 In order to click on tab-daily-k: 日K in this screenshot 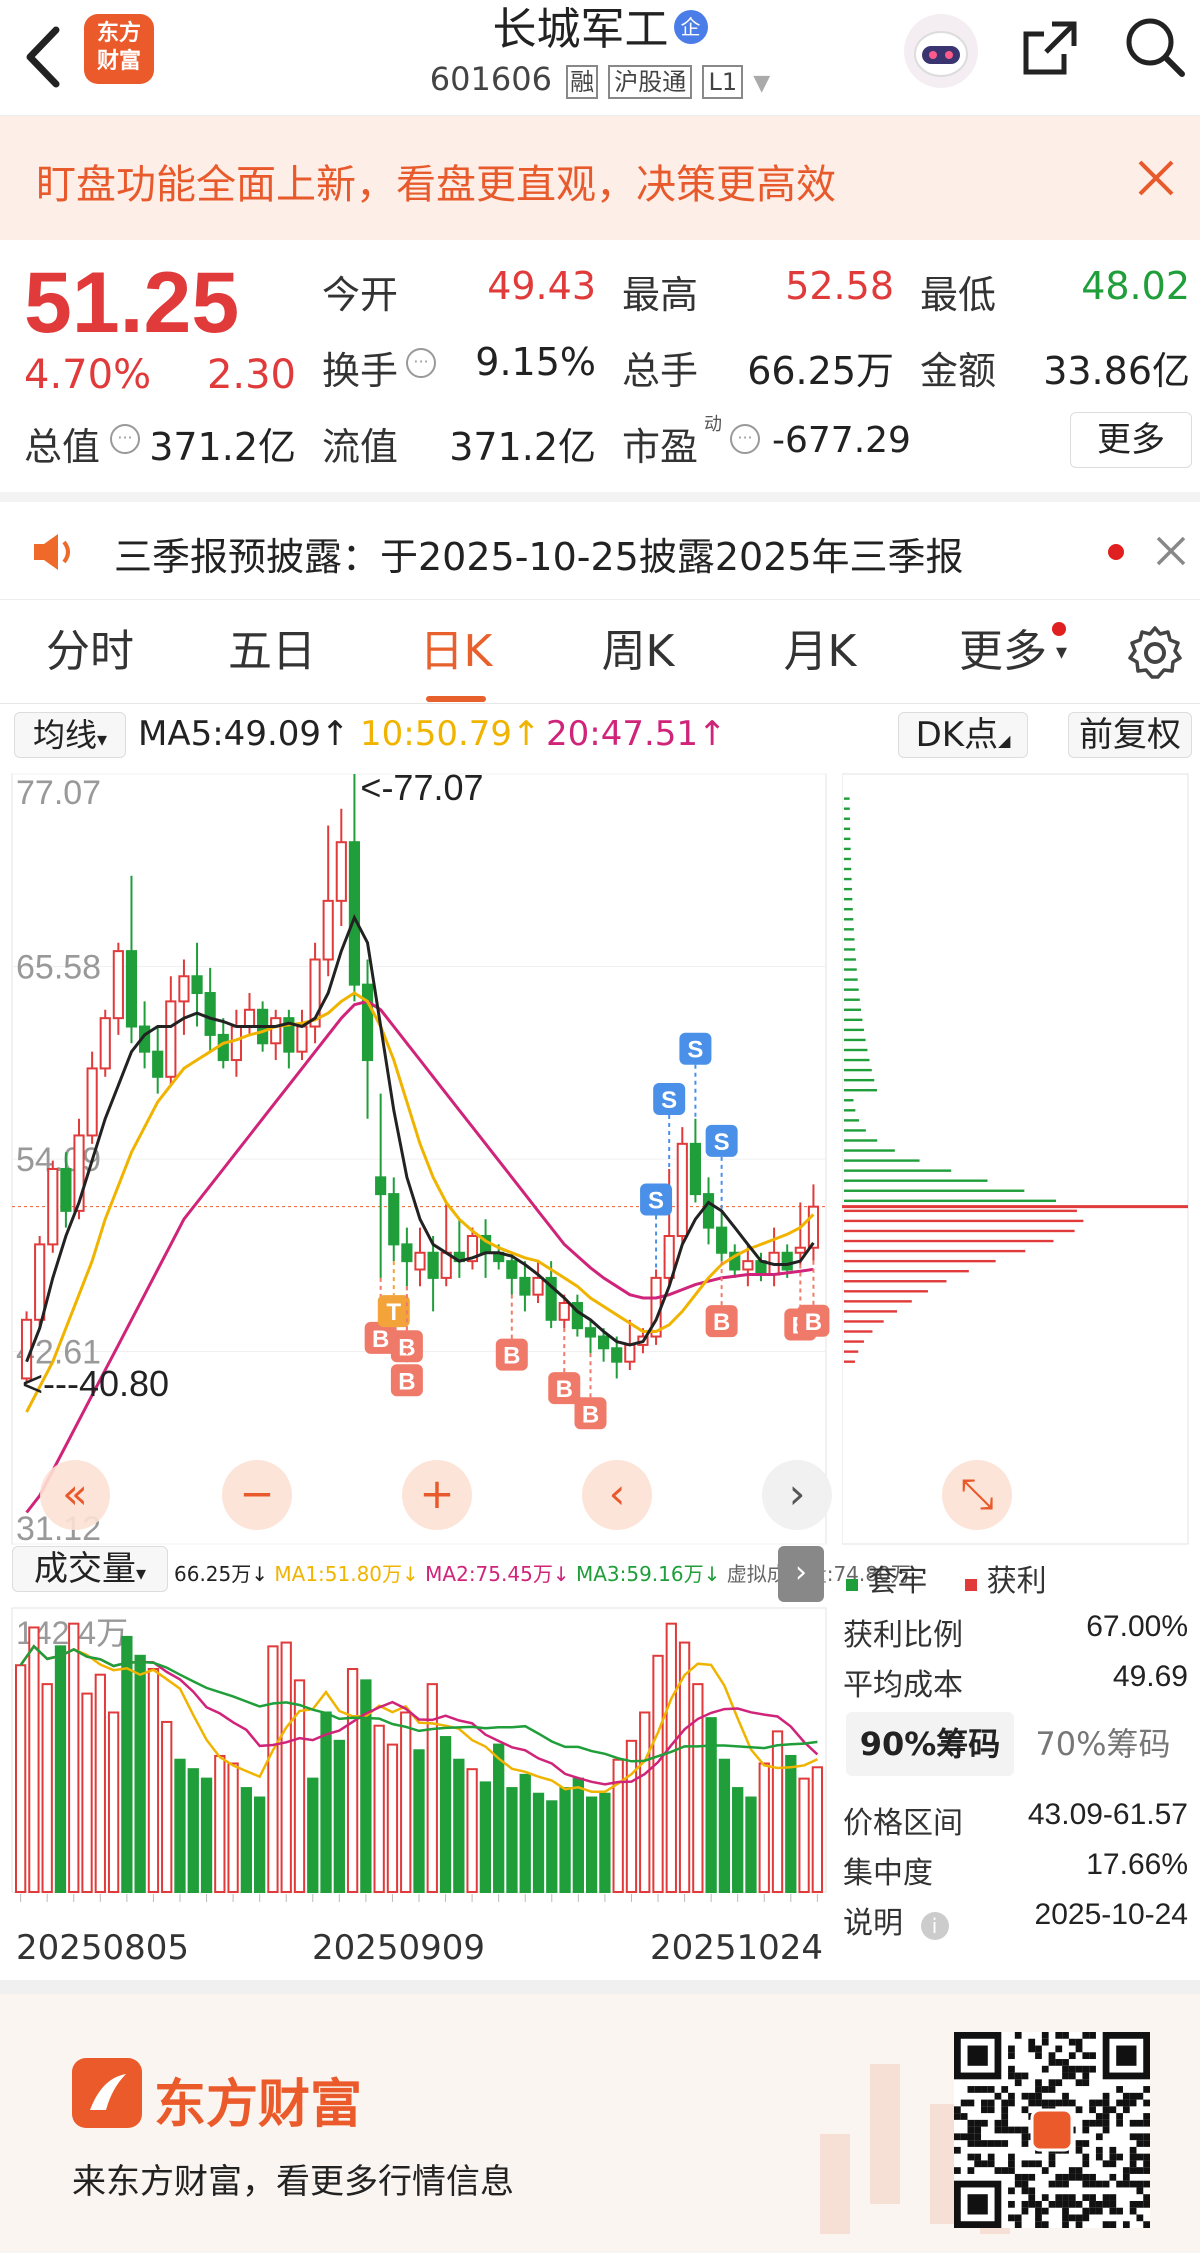, I will do `click(456, 652)`.